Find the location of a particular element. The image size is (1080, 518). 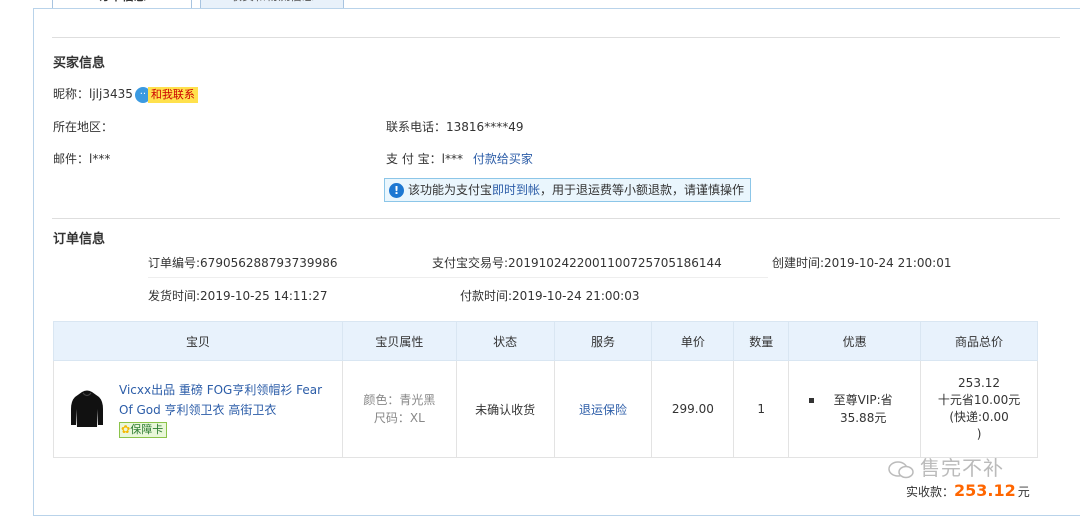

alipay-value: l*** is located at coordinates (452, 159).